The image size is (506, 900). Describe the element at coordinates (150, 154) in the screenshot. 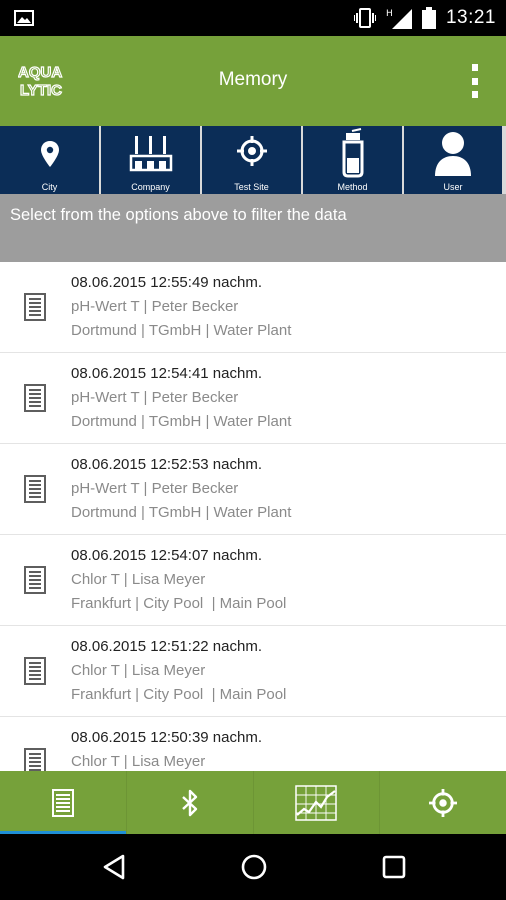

I see `factory-icon` at that location.